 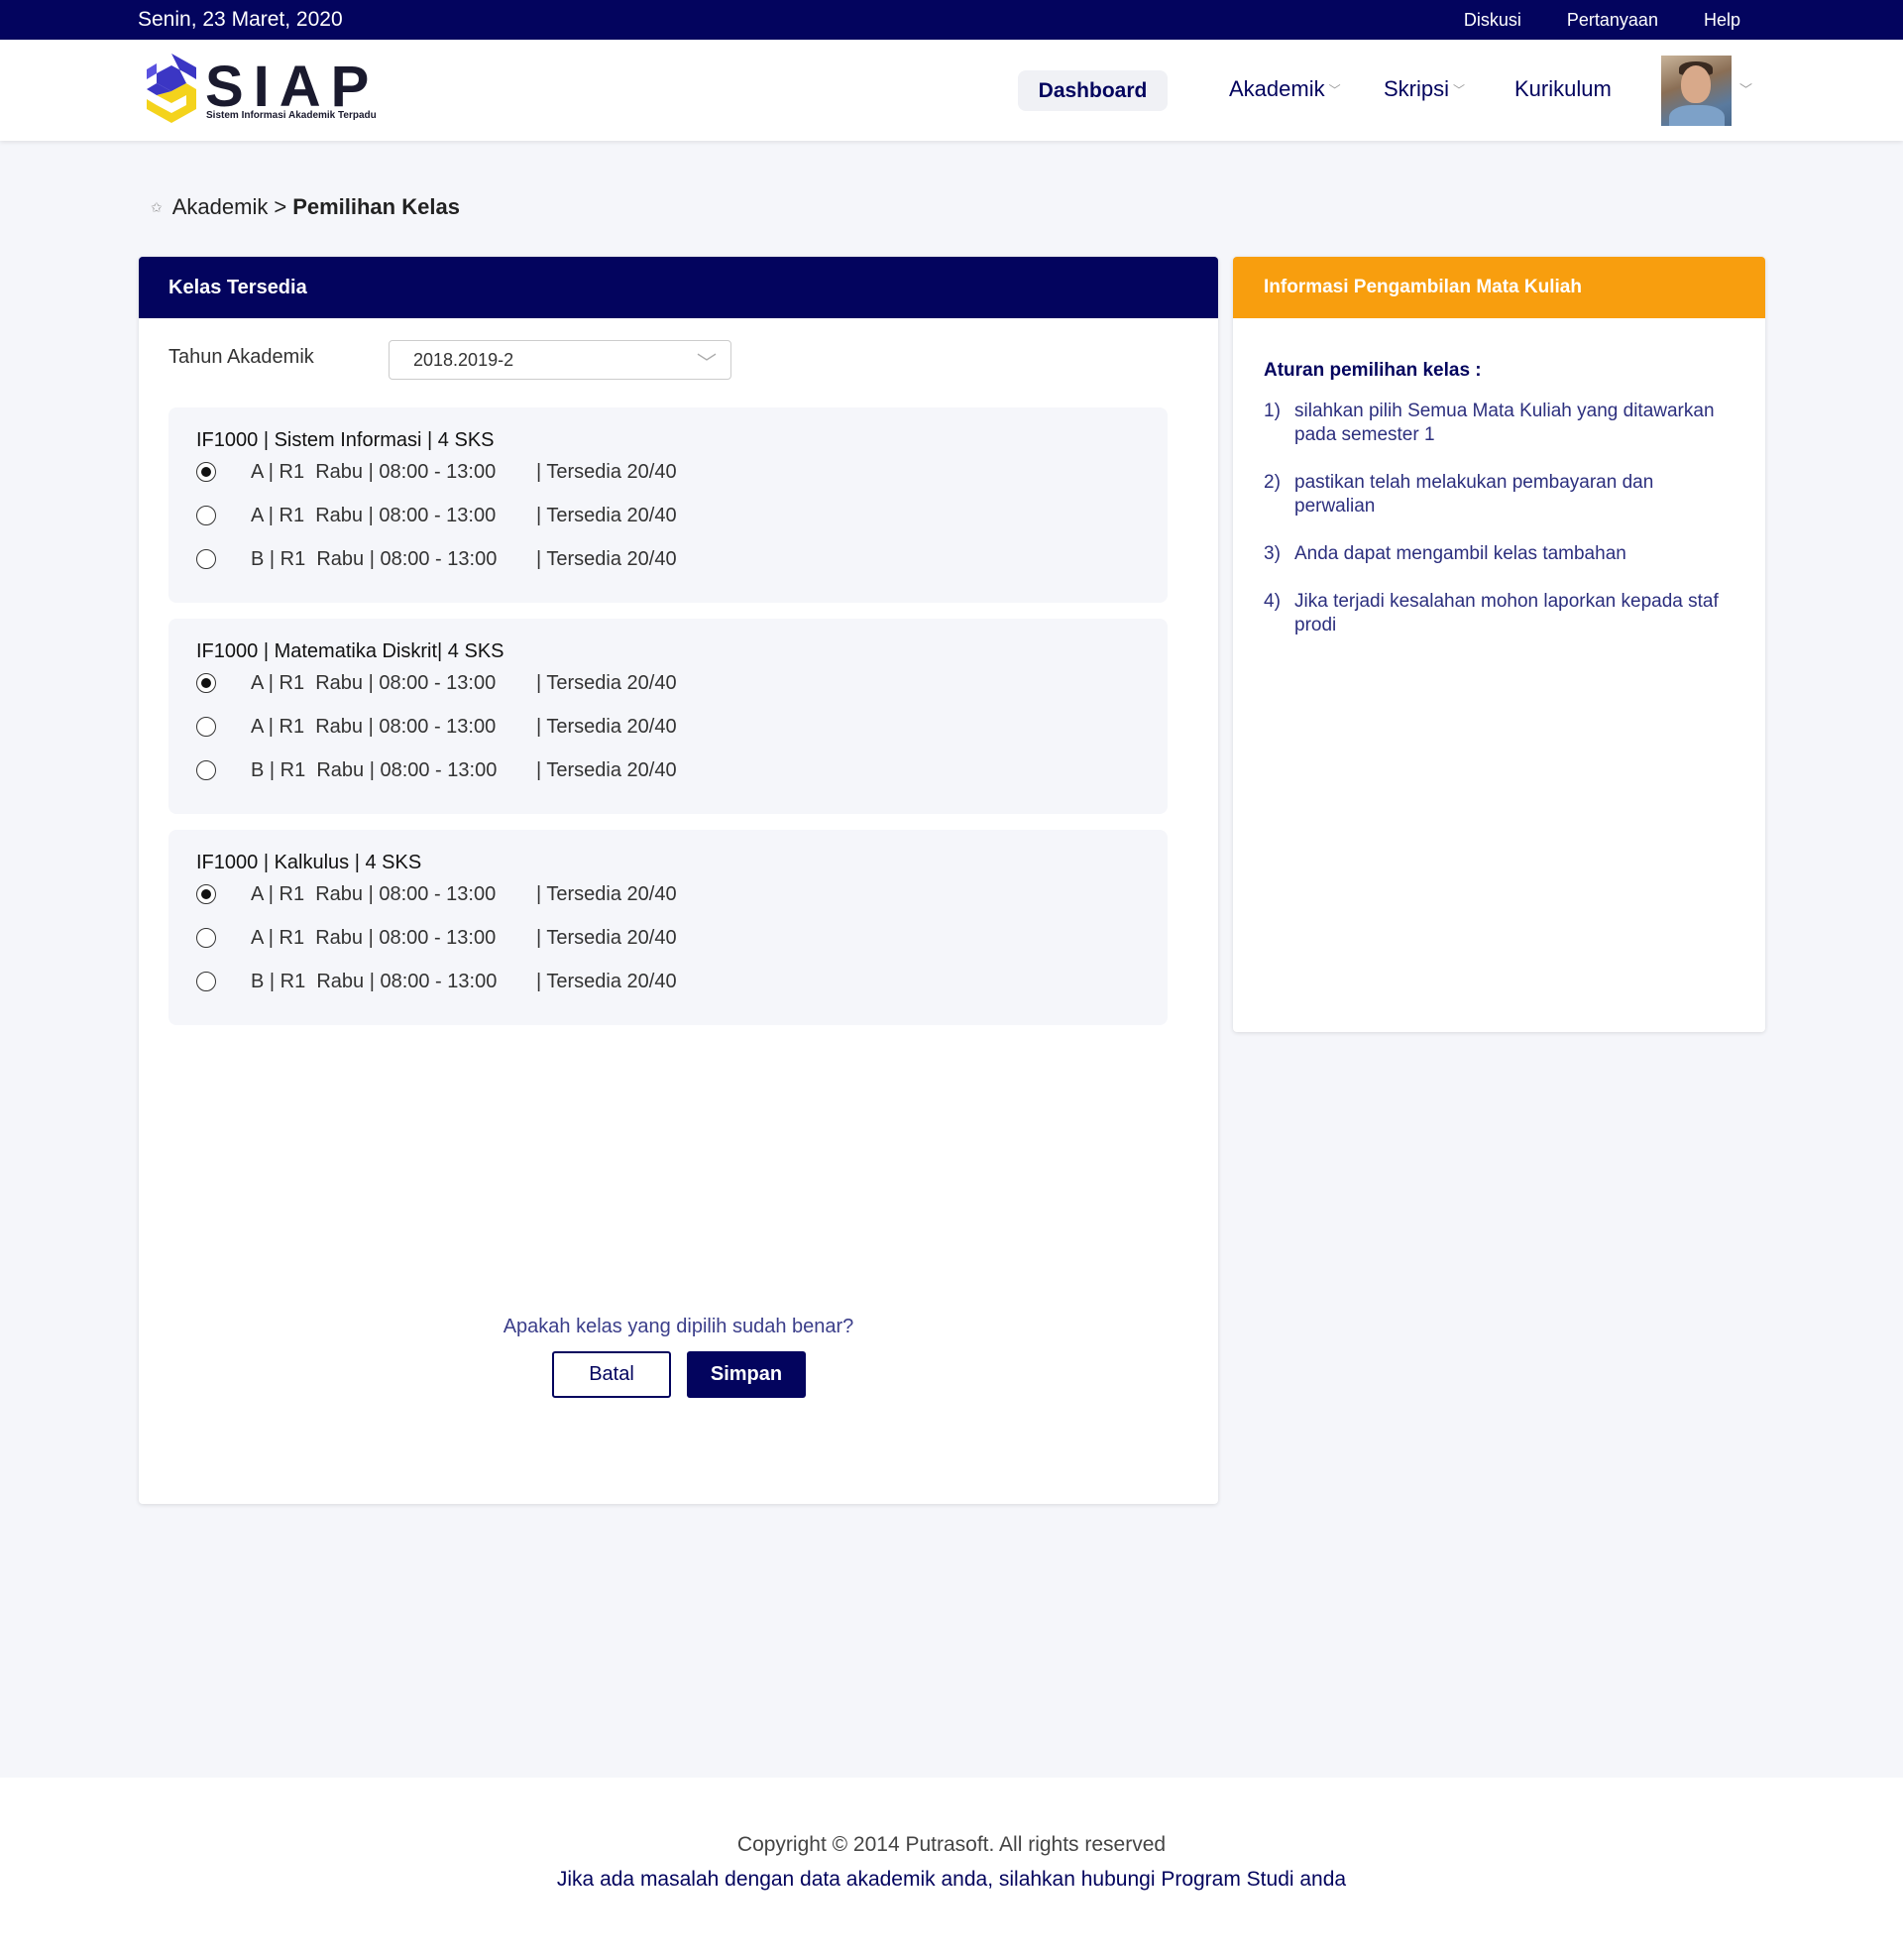 I want to click on course-title: IF1000 | Sistem Informasi | 4 SKS, so click(x=345, y=440).